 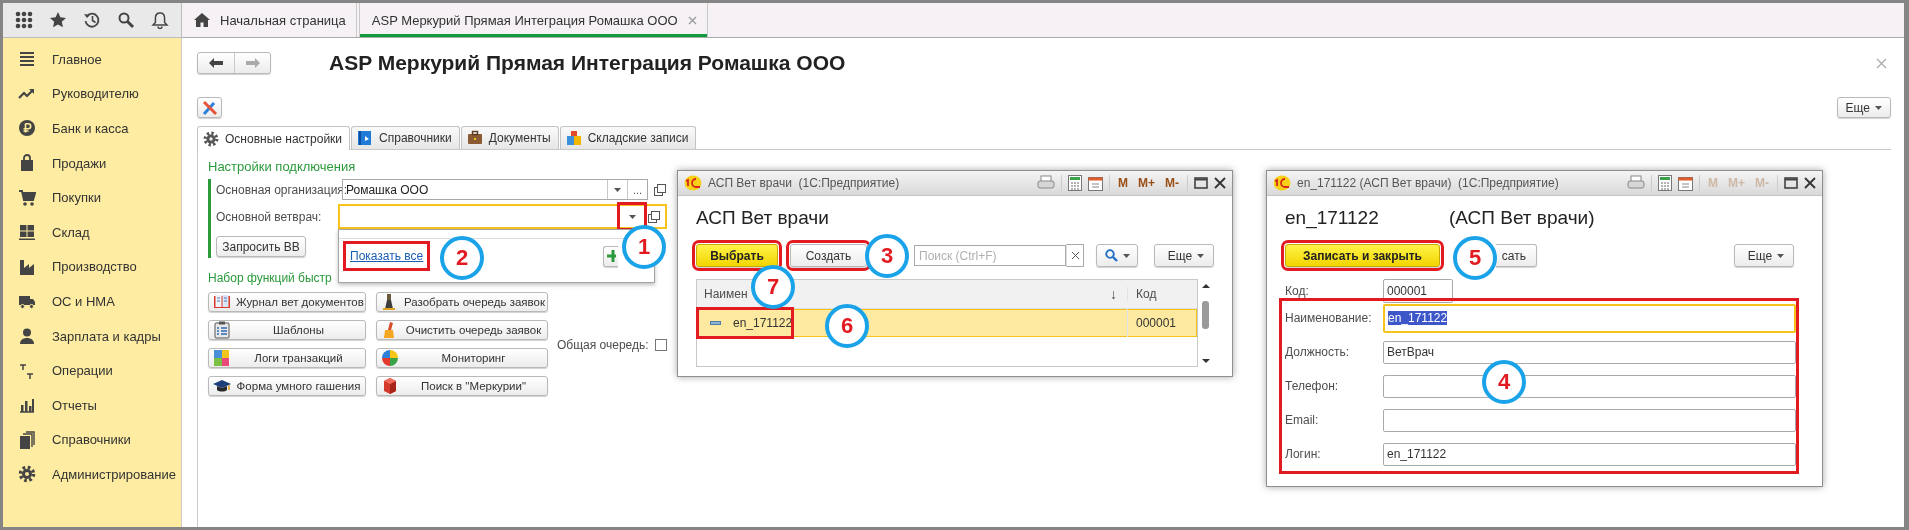 I want to click on search-button, so click(x=1117, y=255).